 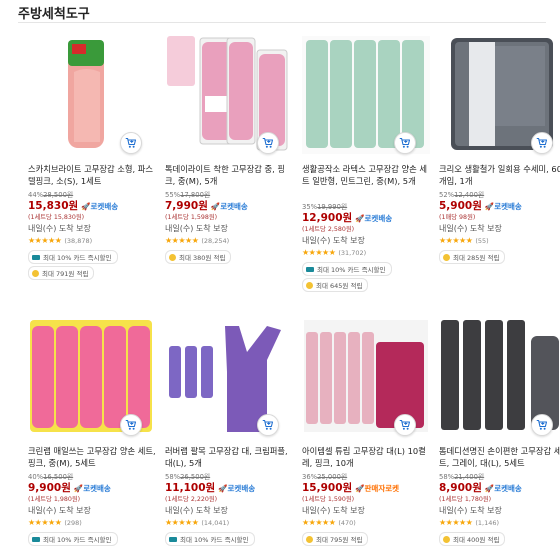 What do you see at coordinates (499, 457) in the screenshot?
I see `product-name: 톰데디션명진 손이편한 고무장갑 세트, 그레이, 대(L), 5세트` at bounding box center [499, 457].